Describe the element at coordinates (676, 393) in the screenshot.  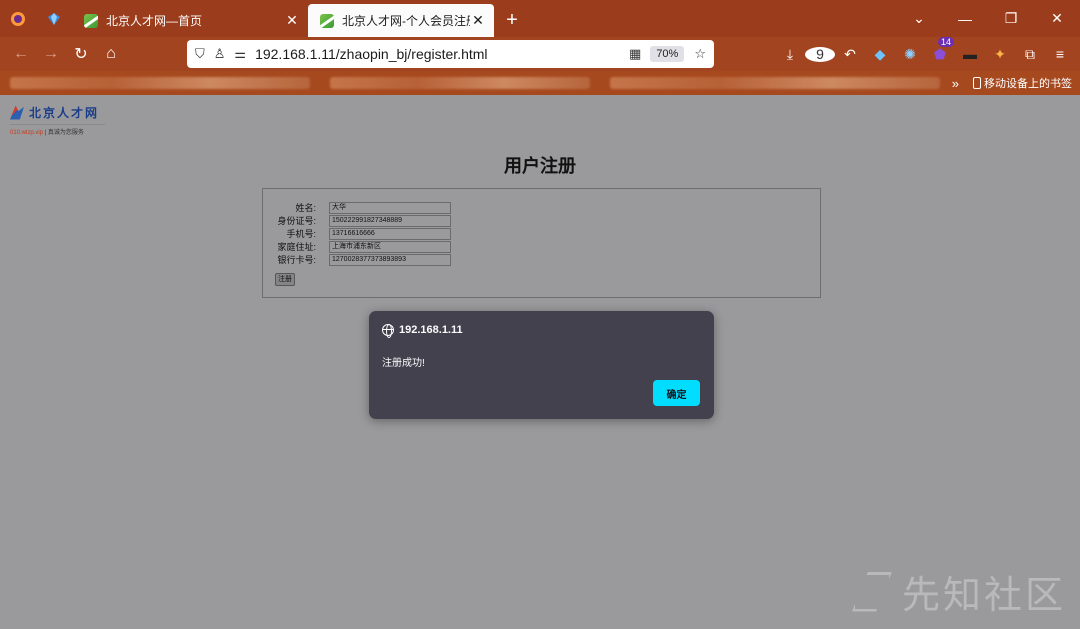
I see `ok-button: 确定` at that location.